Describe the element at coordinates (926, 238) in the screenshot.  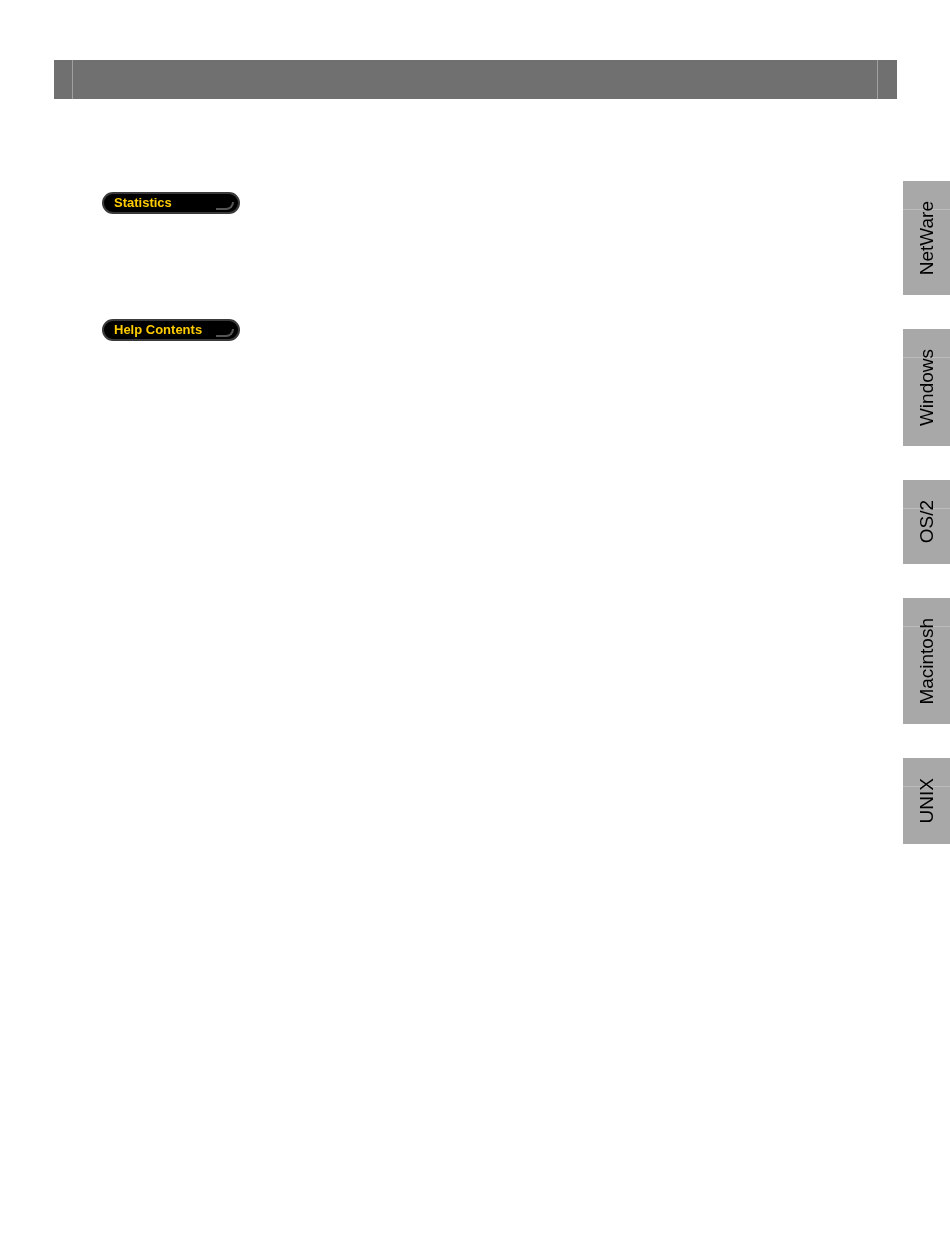
I see `side-tab: NetWare` at that location.